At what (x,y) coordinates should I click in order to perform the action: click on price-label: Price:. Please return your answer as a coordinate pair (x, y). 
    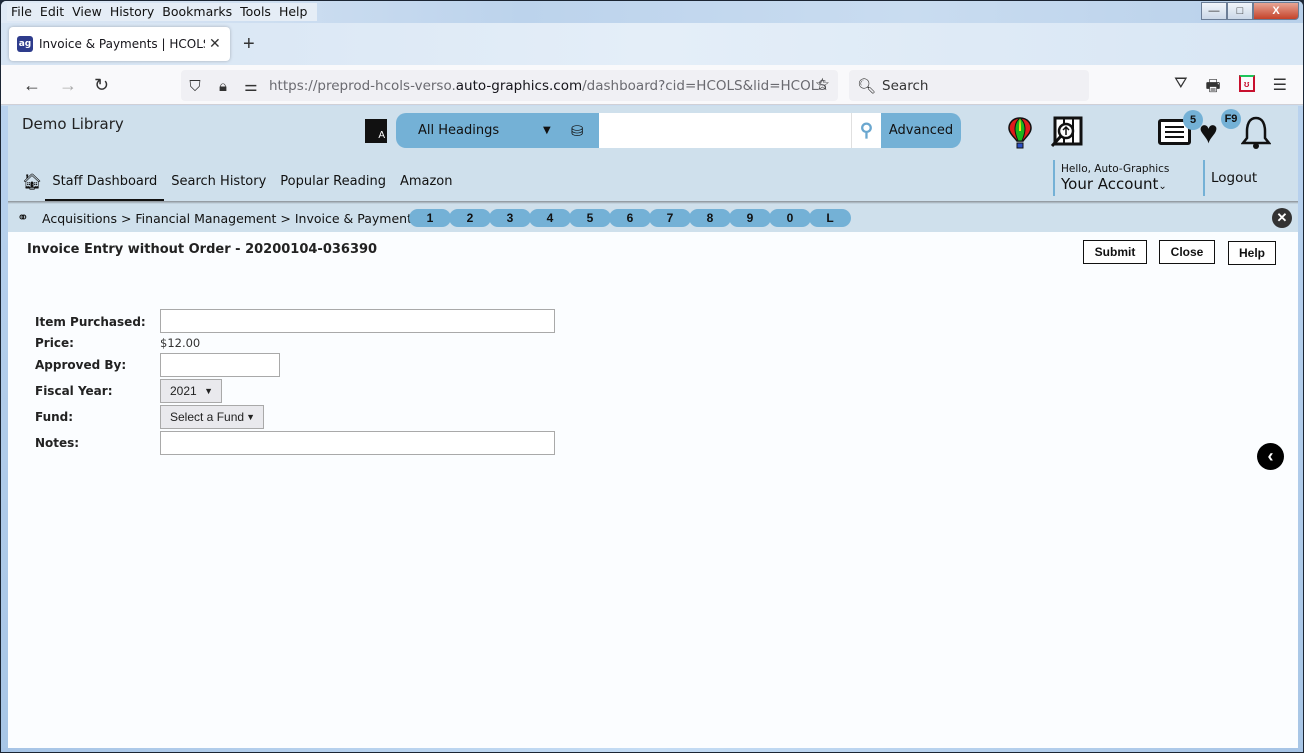
    Looking at the image, I should click on (54, 343).